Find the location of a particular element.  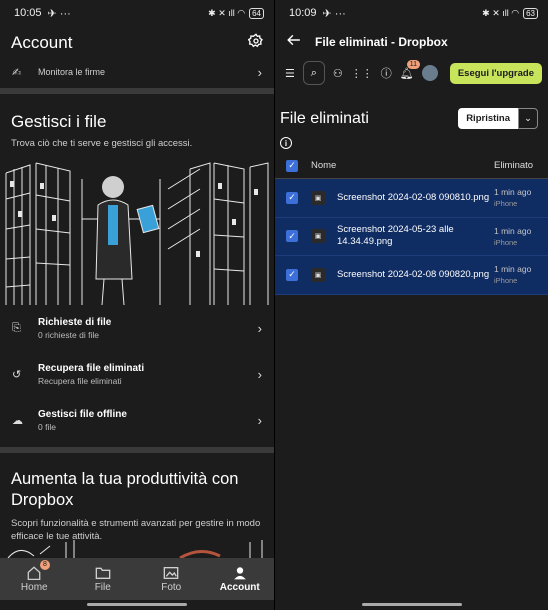

status-bar: 10:05 ✈ ··· ✱ ✕ ıll ◠ 64 is located at coordinates (137, 13).